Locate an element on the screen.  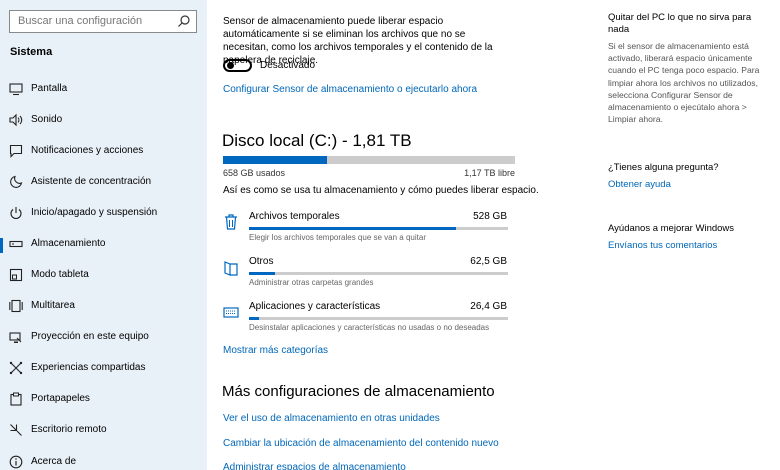
sidebar-item-label: Portapapeles is located at coordinates (60, 398).